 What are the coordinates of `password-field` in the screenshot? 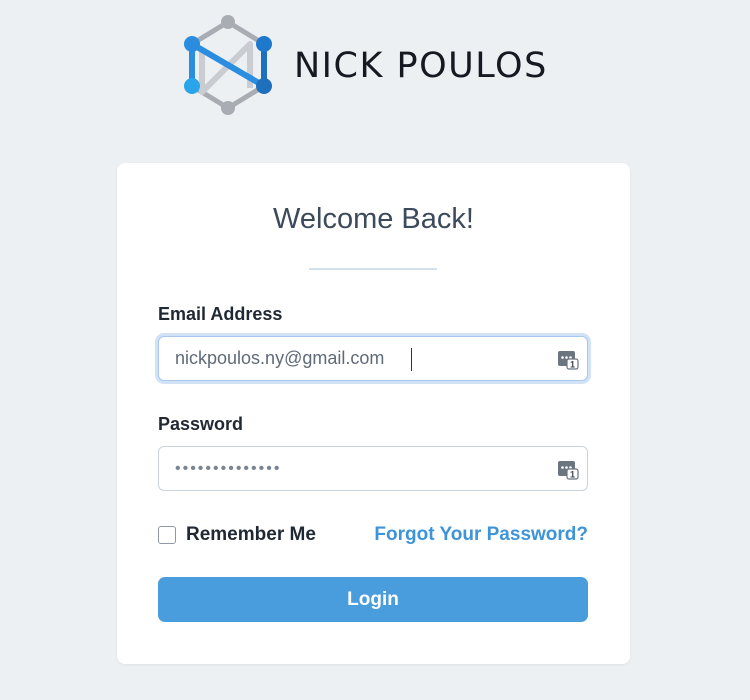 It's located at (373, 468).